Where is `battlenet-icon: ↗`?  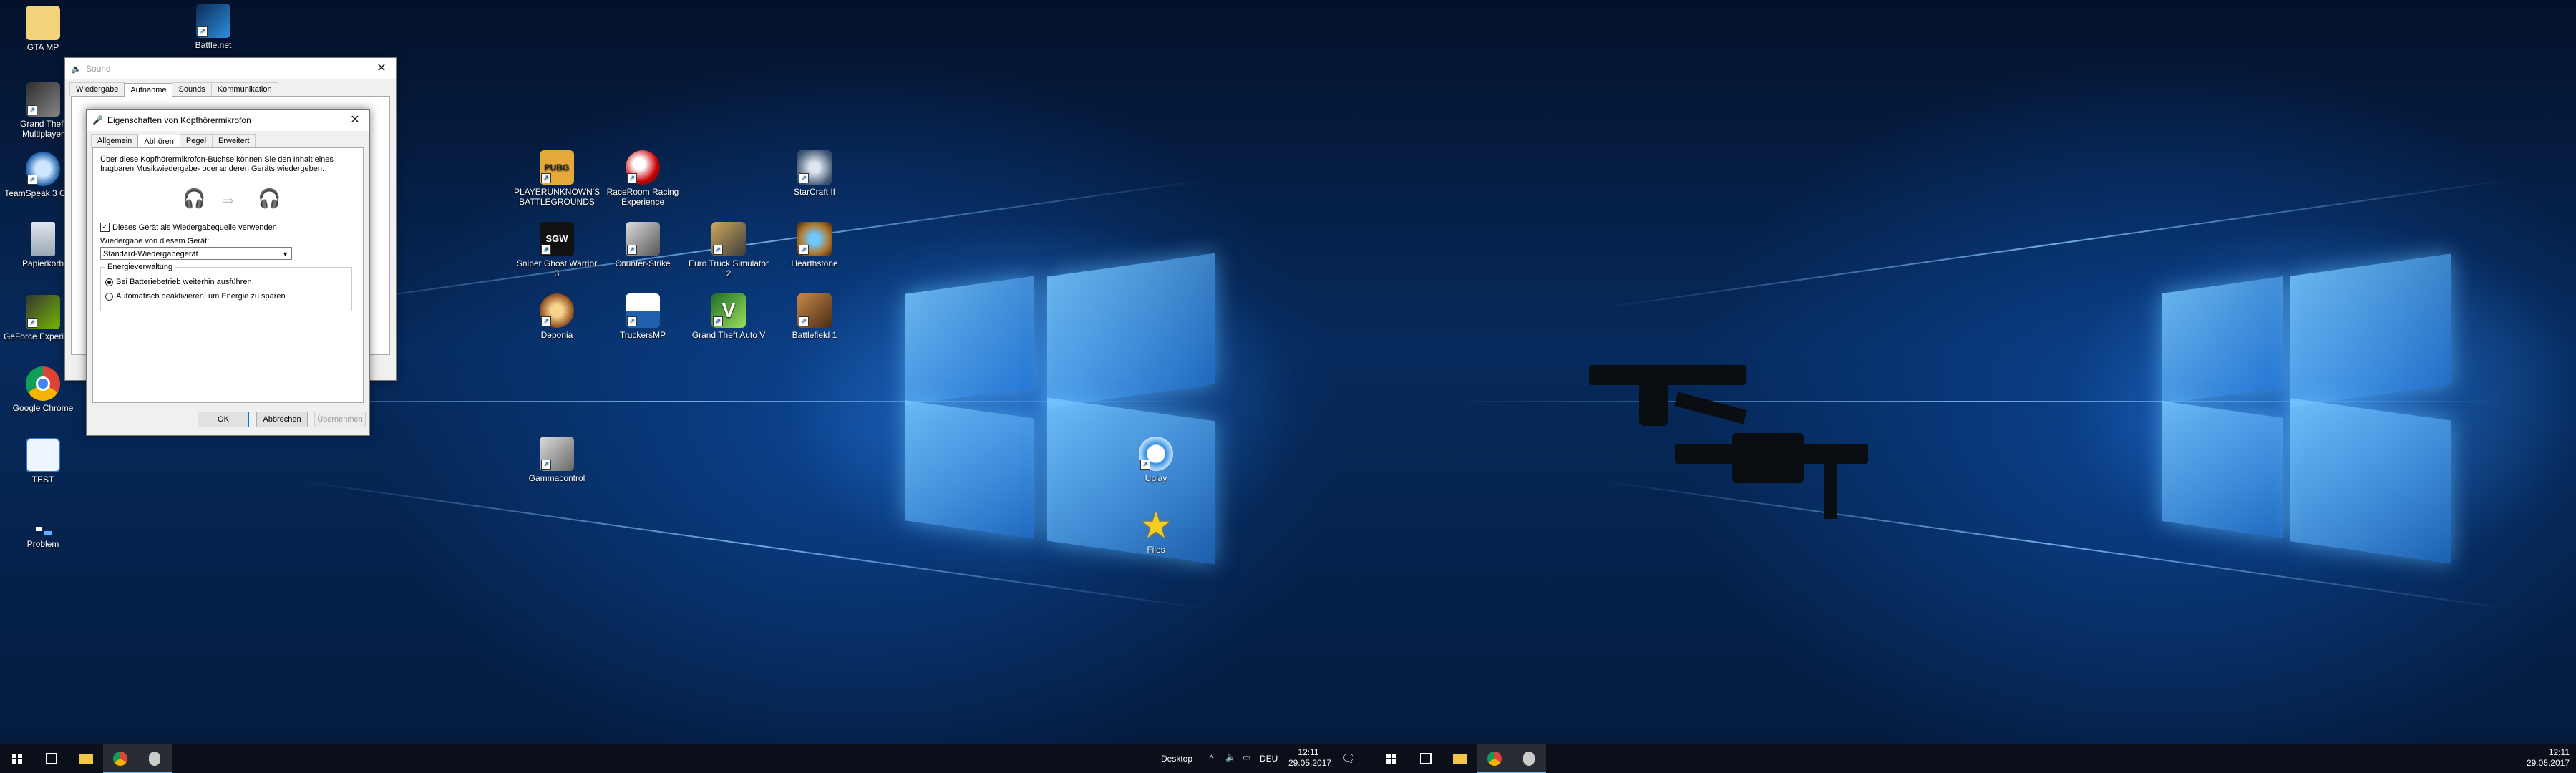
battlenet-icon: ↗ is located at coordinates (213, 21).